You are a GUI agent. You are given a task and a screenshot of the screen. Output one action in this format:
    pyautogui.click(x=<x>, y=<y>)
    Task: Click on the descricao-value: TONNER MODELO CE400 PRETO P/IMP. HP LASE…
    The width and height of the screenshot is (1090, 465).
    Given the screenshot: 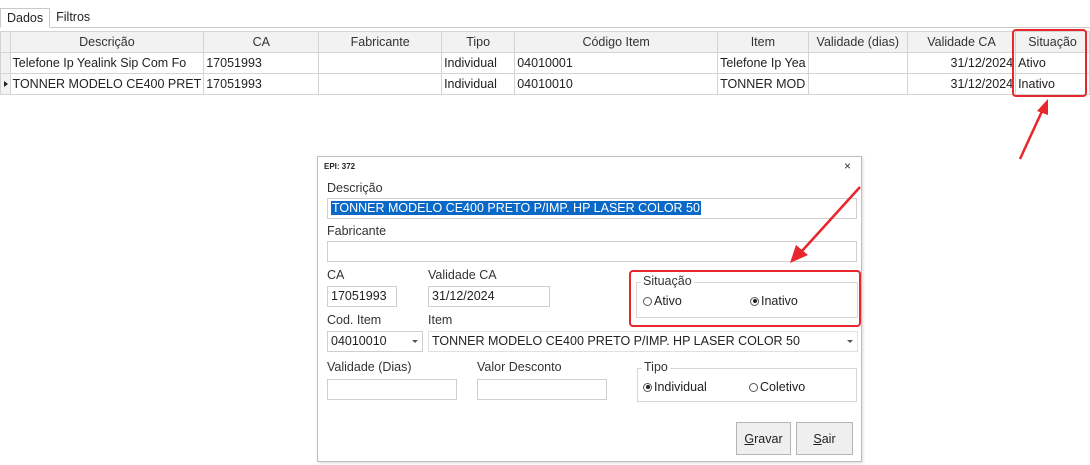 What is the action you would take?
    pyautogui.click(x=516, y=208)
    